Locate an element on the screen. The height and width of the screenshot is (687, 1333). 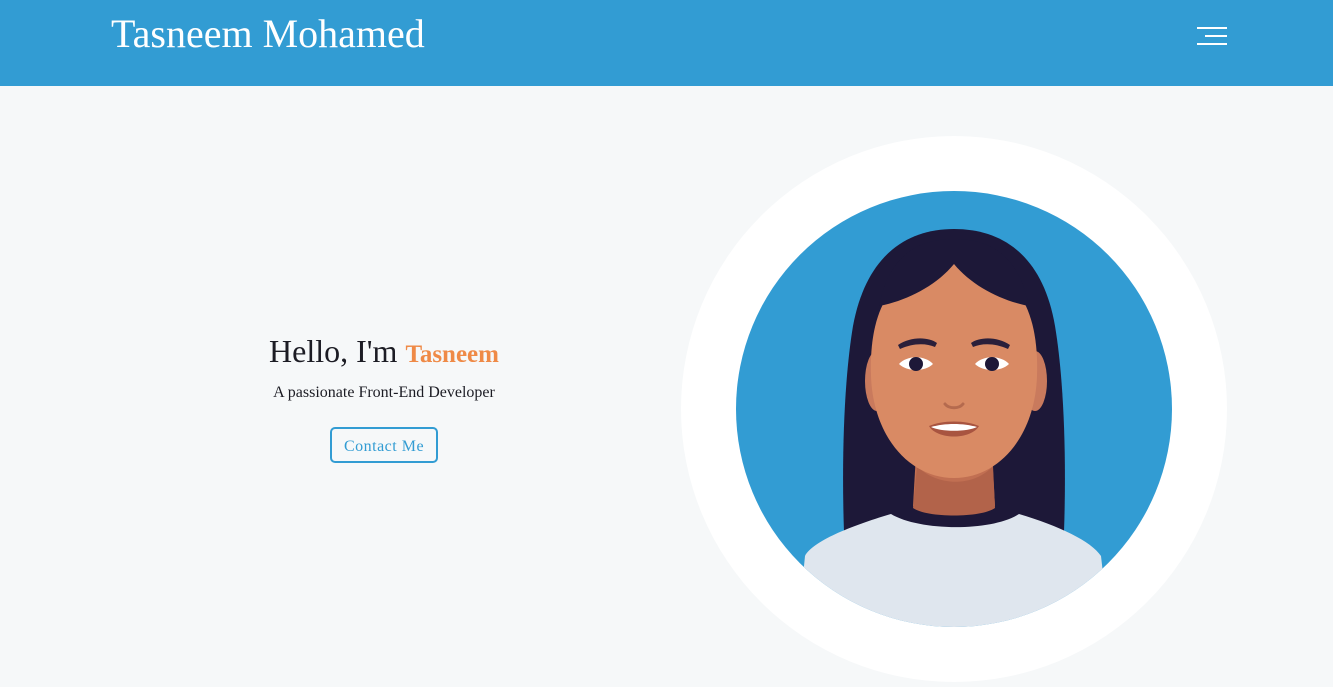
menu-bar-bottom is located at coordinates (1212, 44).